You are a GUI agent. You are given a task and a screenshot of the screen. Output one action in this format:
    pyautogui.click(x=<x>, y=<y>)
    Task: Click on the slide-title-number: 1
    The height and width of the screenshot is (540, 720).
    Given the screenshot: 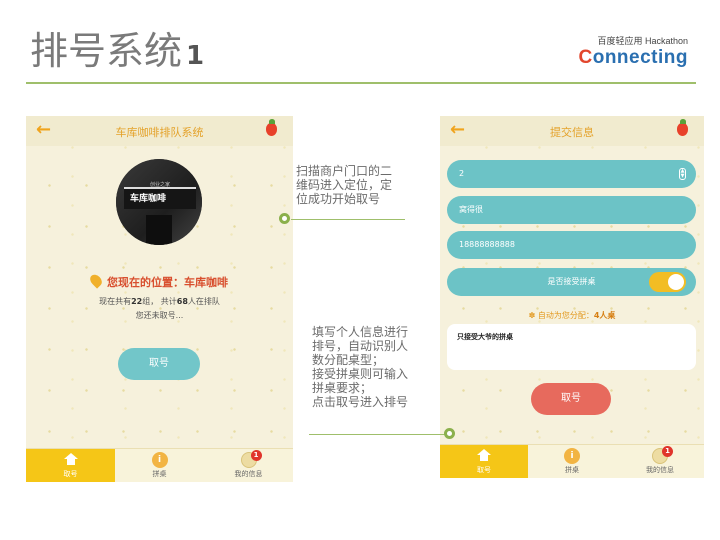 What is the action you would take?
    pyautogui.click(x=195, y=56)
    